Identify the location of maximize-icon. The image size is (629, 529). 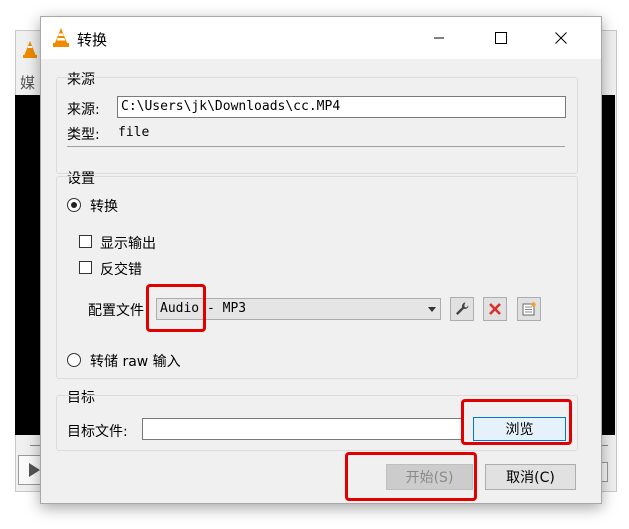
(501, 38).